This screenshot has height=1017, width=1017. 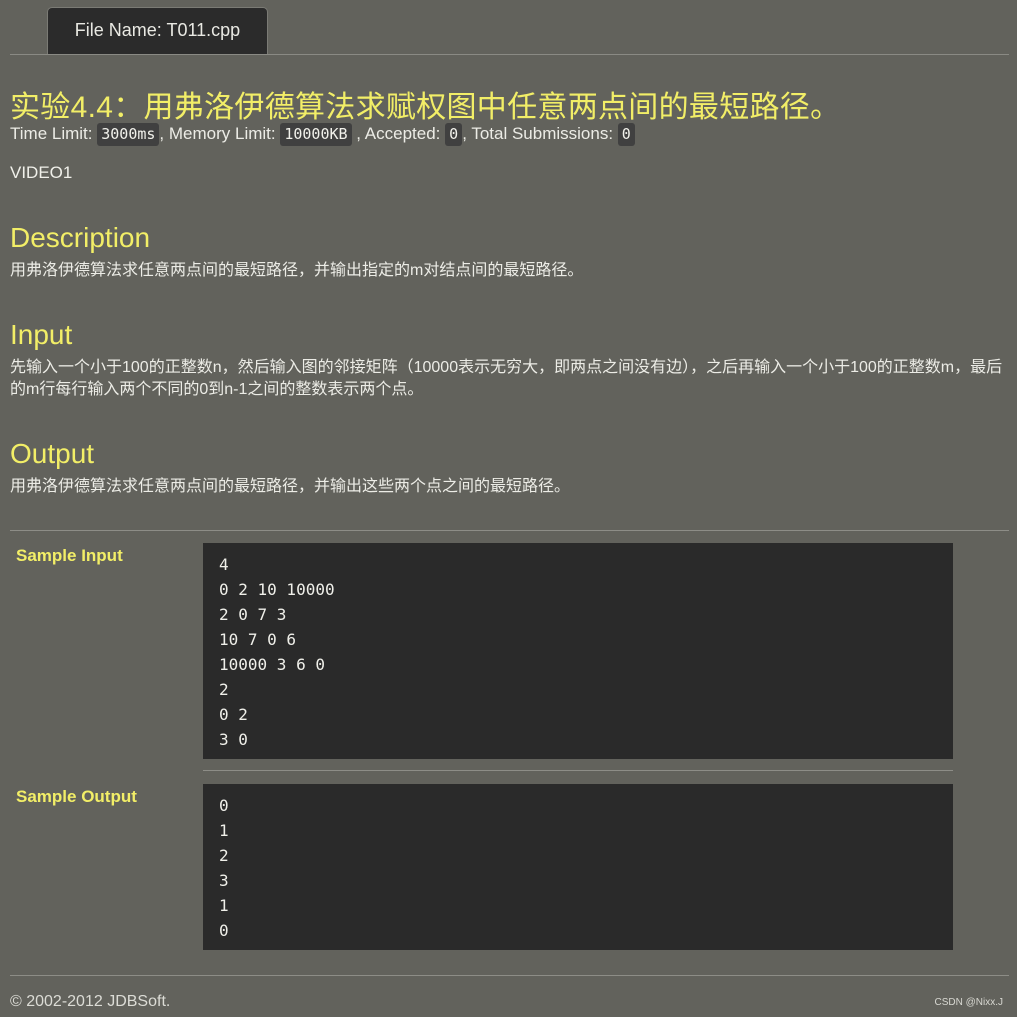 What do you see at coordinates (425, 107) in the screenshot?
I see `problem-title: 实验4.4：用弗洛伊德算法求赋权图中任意两点间的最短路径。` at bounding box center [425, 107].